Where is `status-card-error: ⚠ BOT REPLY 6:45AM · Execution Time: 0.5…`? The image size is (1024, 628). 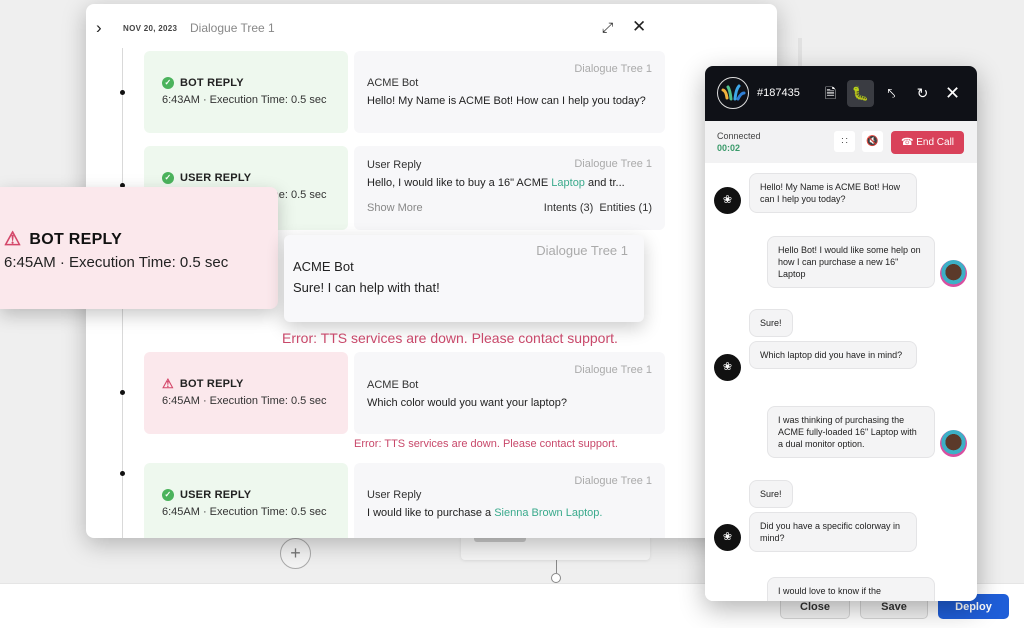 status-card-error: ⚠ BOT REPLY 6:45AM · Execution Time: 0.5… is located at coordinates (246, 393).